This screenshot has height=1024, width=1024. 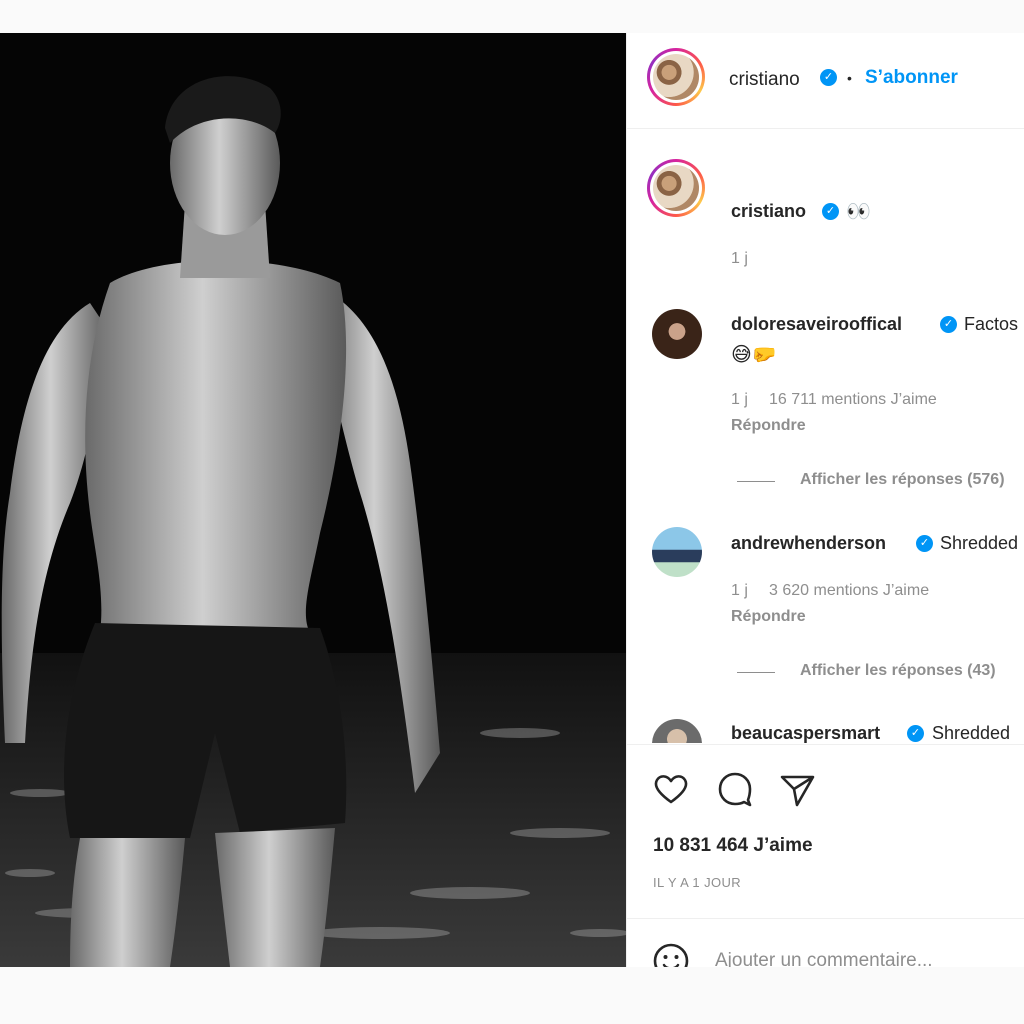 What do you see at coordinates (902, 480) in the screenshot?
I see `view-replies-button: Afficher les réponses (576)` at bounding box center [902, 480].